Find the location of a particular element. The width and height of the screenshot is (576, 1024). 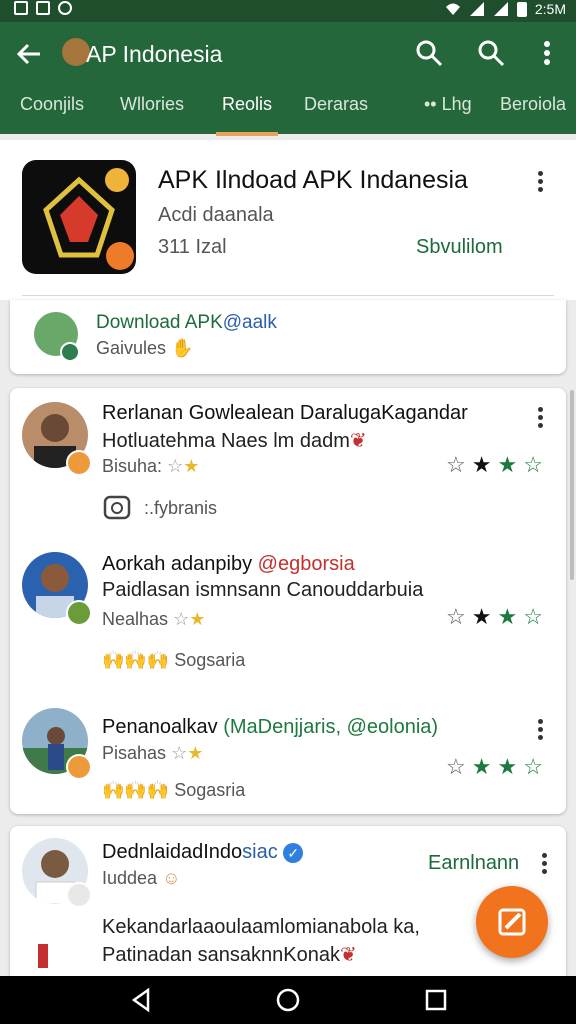

app-title: AP Indonesia is located at coordinates (154, 54).